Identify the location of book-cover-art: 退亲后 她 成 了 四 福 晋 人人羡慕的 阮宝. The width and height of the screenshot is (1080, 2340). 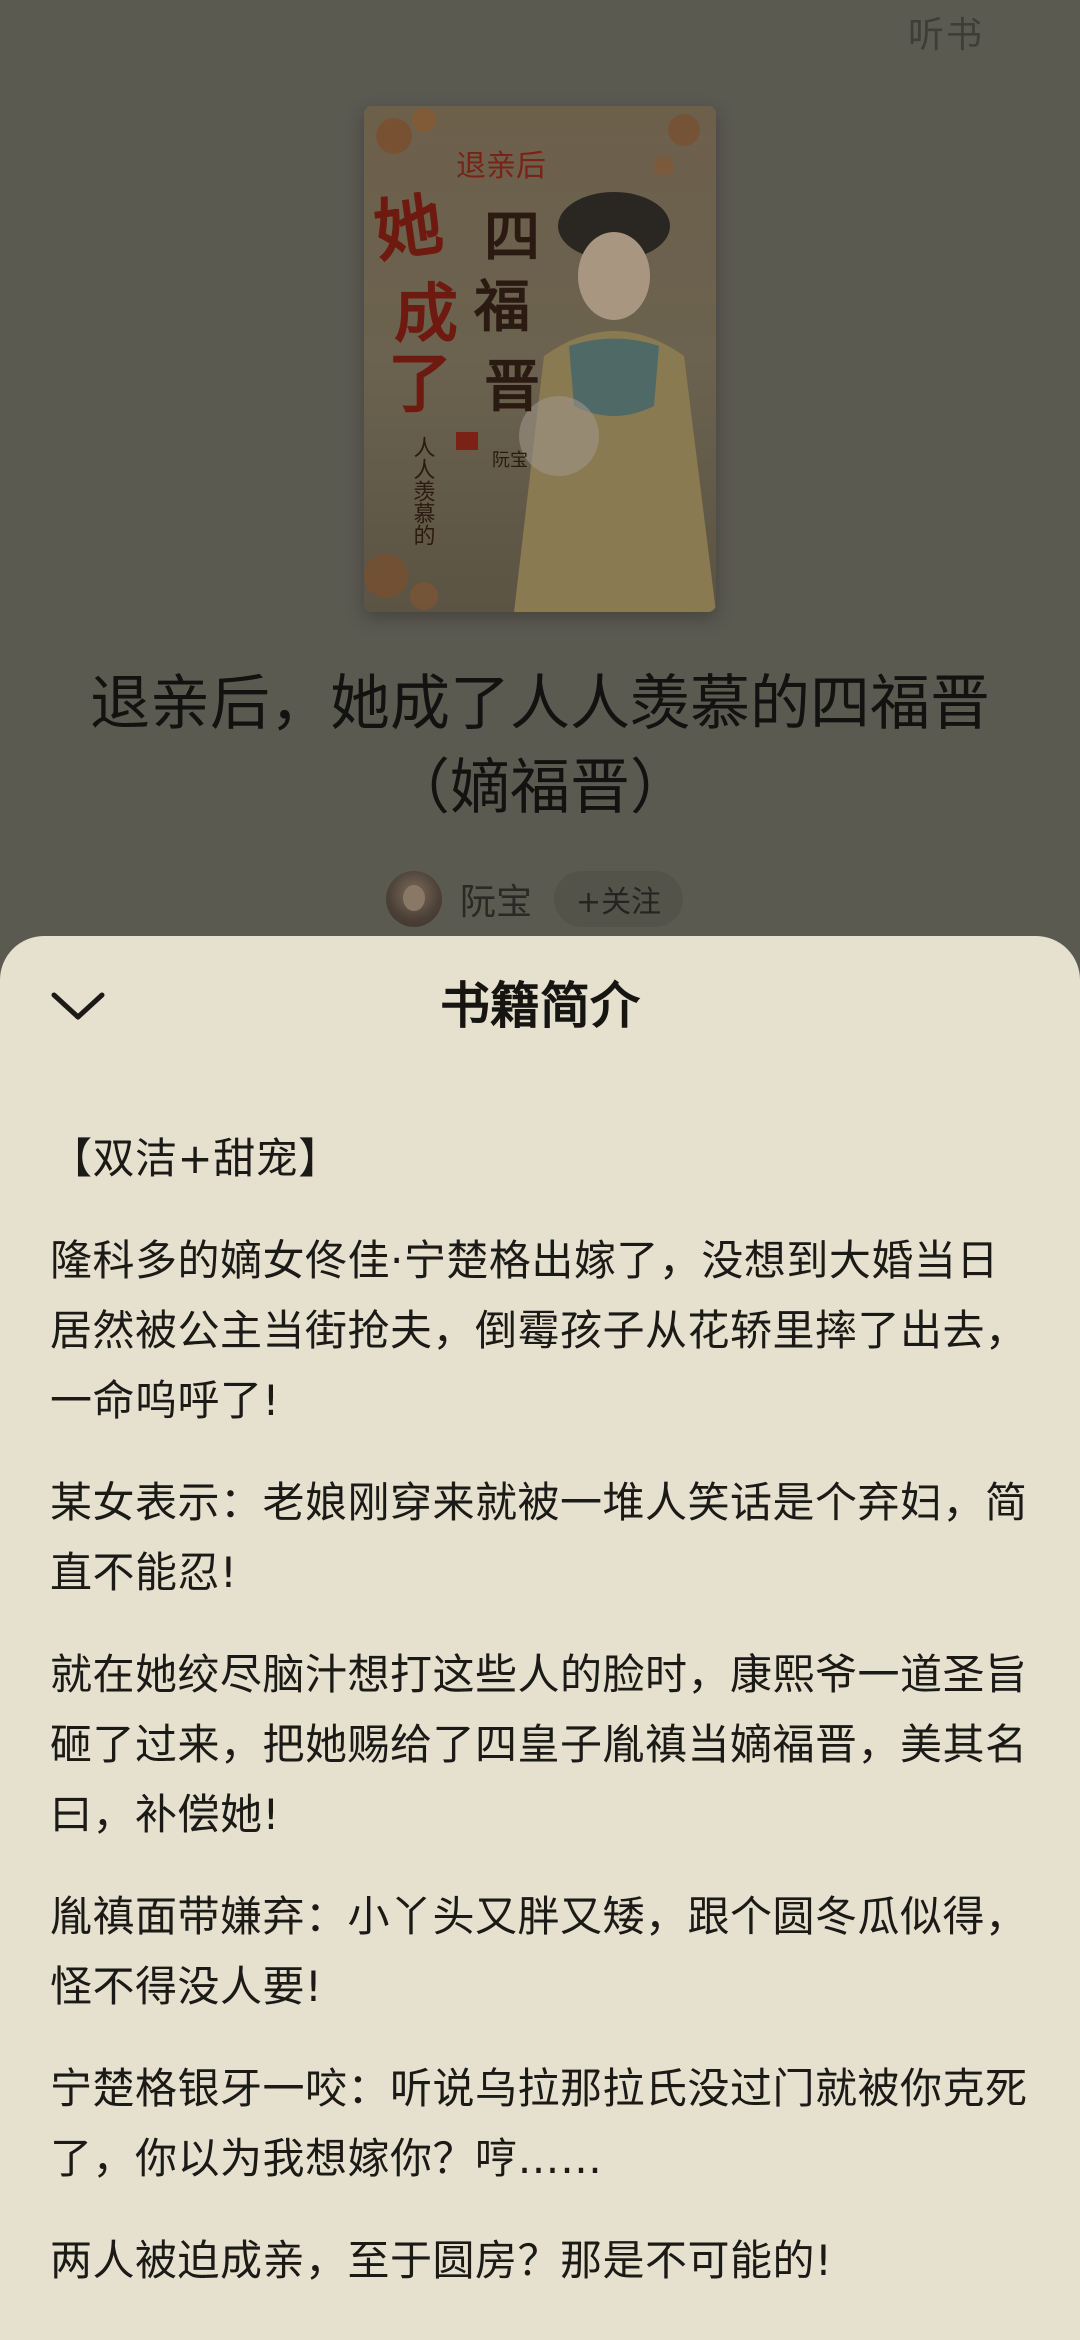
(540, 359).